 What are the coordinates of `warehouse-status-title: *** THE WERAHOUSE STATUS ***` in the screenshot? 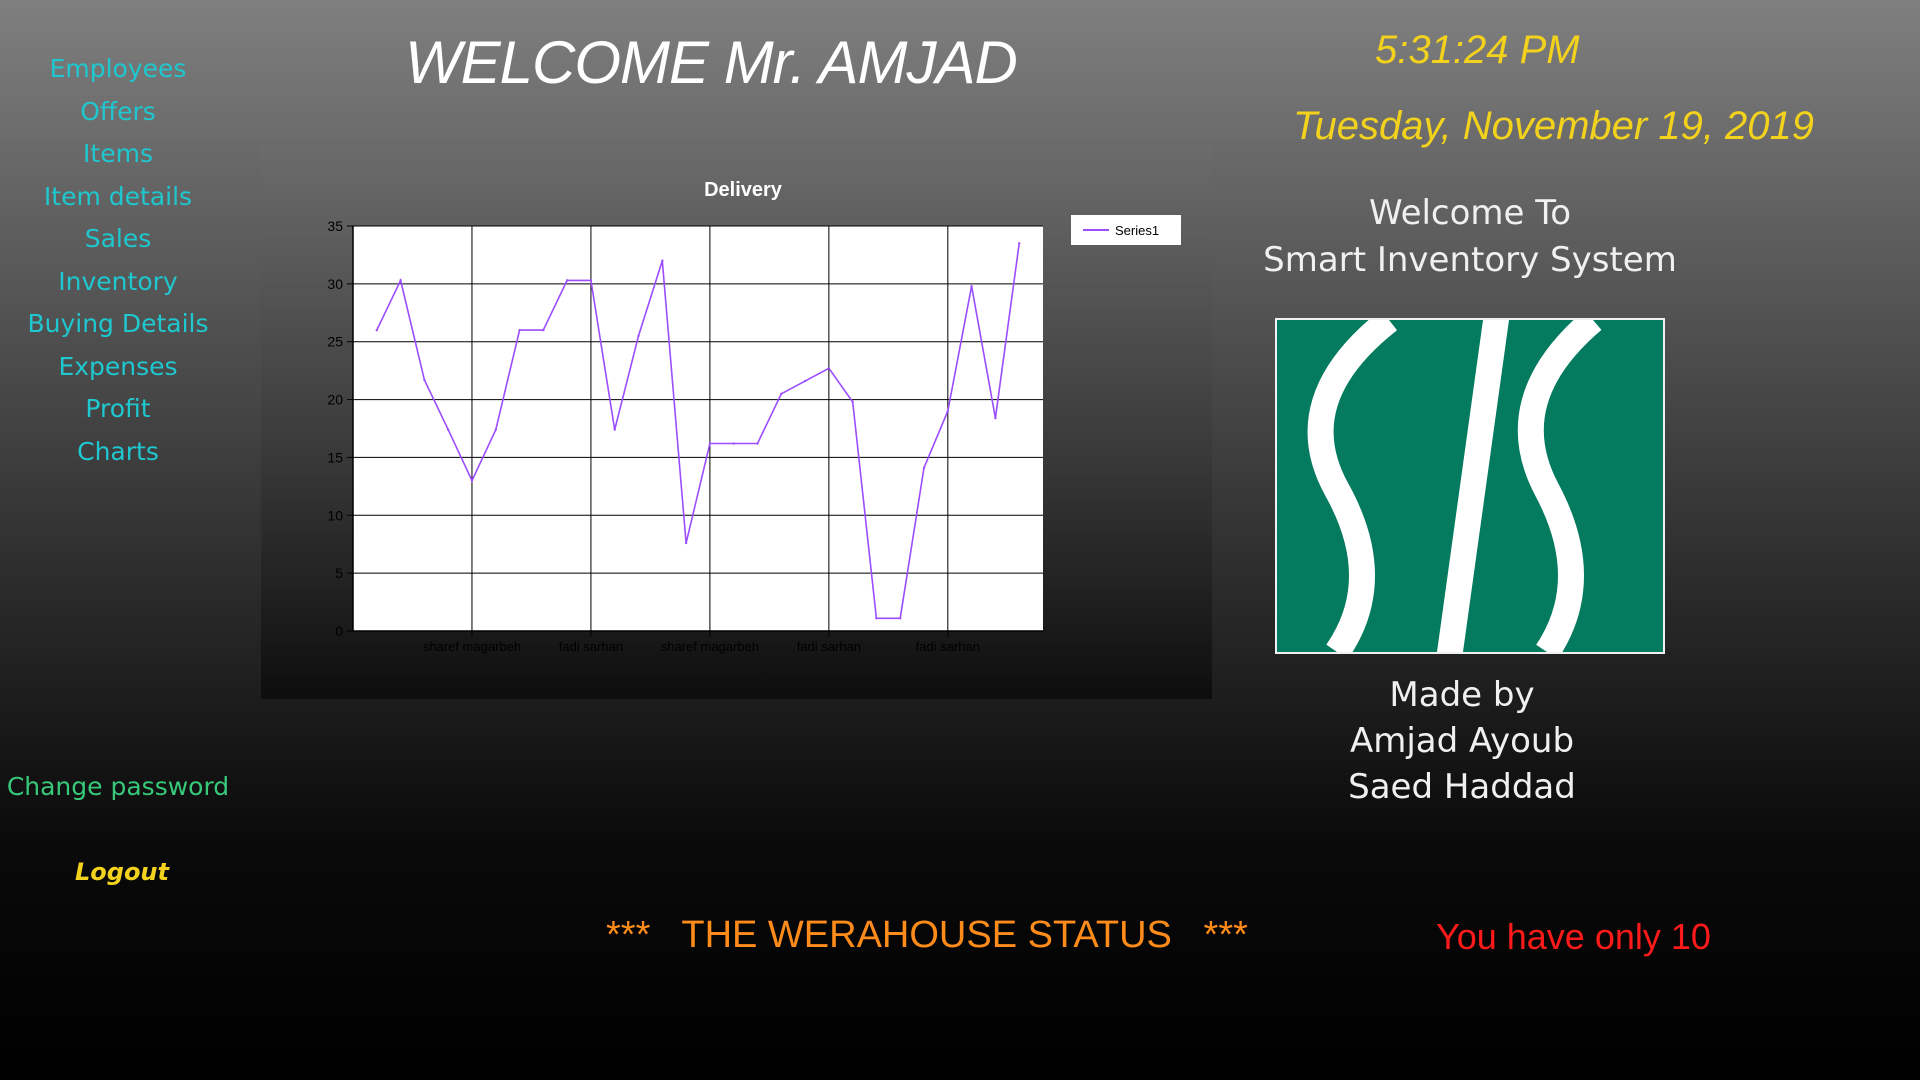 It's located at (927, 935).